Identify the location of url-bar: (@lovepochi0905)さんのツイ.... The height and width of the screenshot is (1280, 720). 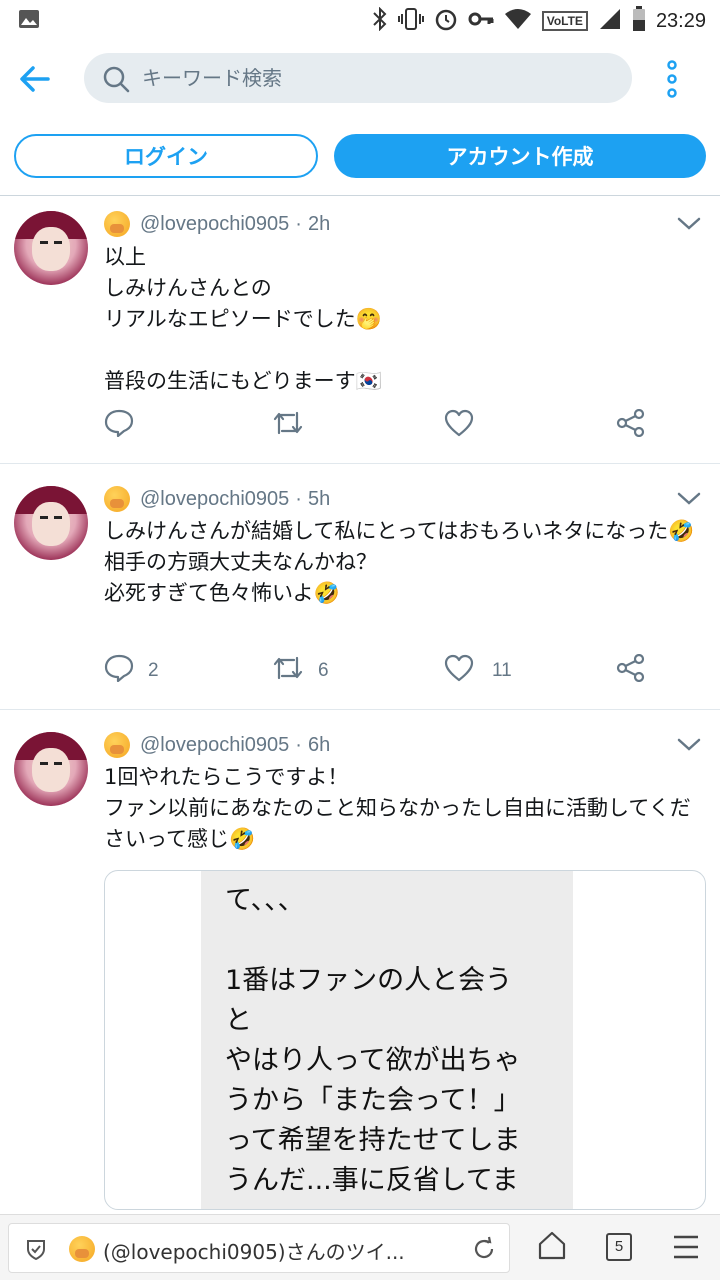
(259, 1248).